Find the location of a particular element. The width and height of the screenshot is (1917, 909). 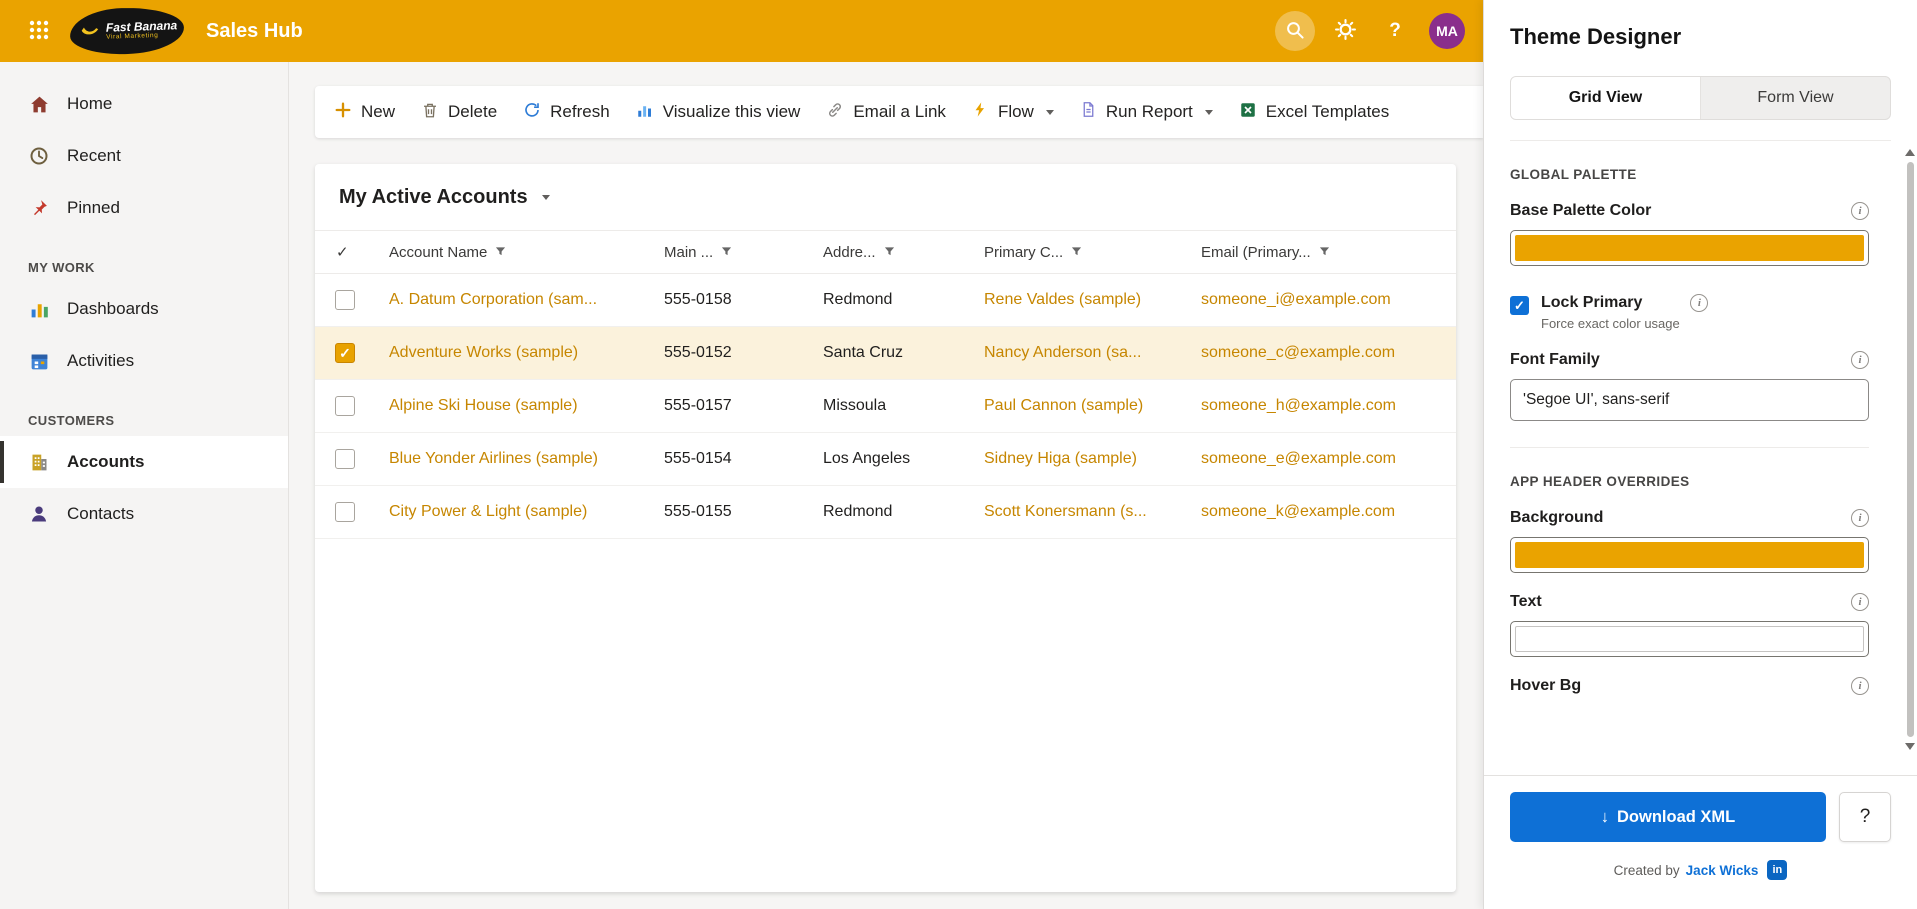

primary-contact-link: Sidney Higa (sample) is located at coordinates (1092, 459).